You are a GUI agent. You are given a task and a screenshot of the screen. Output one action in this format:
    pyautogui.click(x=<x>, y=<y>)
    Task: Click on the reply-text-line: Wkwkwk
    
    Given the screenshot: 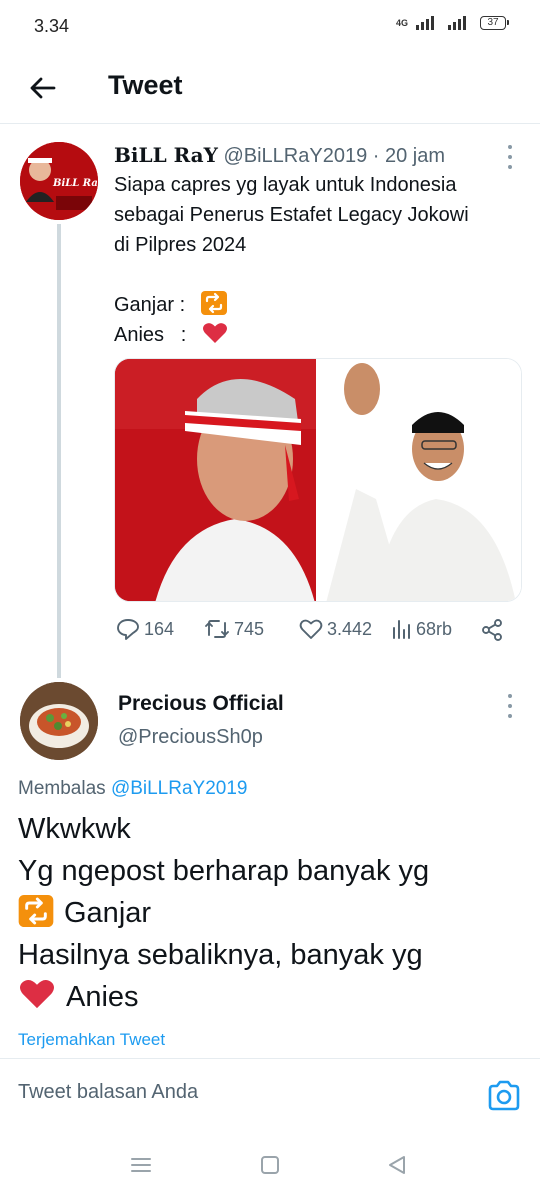 What is the action you would take?
    pyautogui.click(x=74, y=829)
    